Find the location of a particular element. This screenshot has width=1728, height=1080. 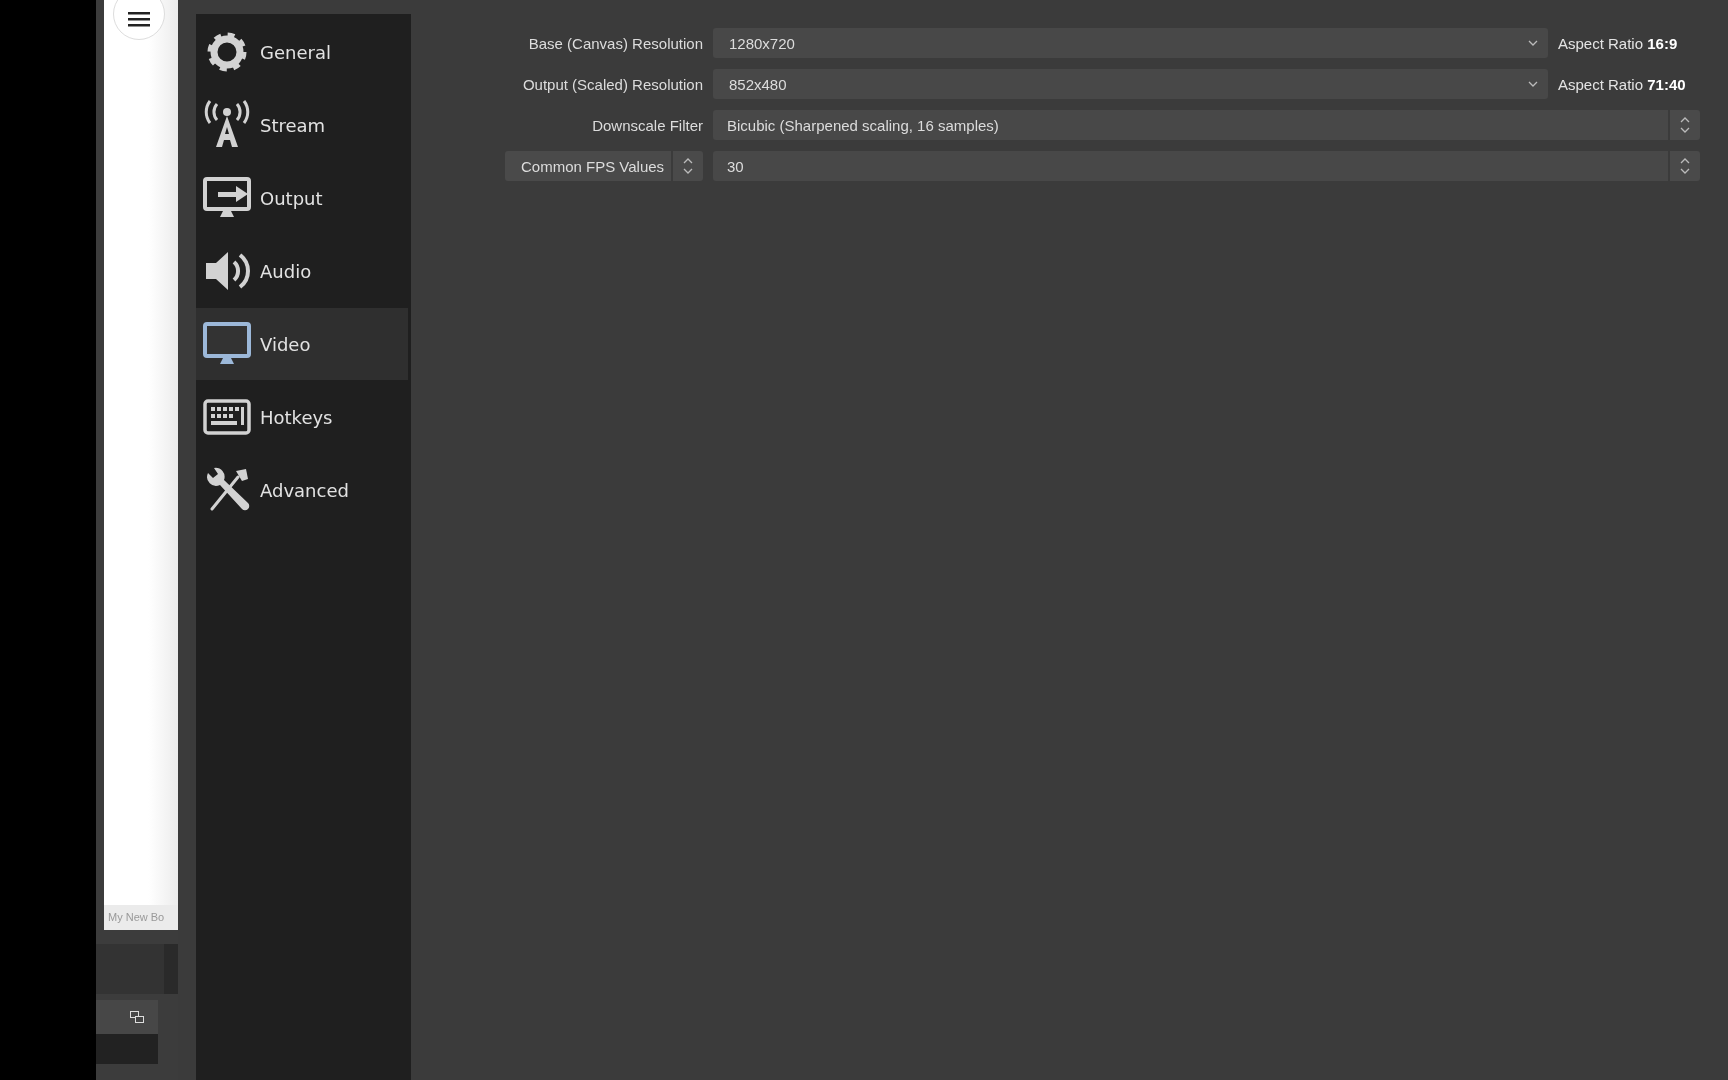

sidebar-item: Hotkeys is located at coordinates (302, 417).